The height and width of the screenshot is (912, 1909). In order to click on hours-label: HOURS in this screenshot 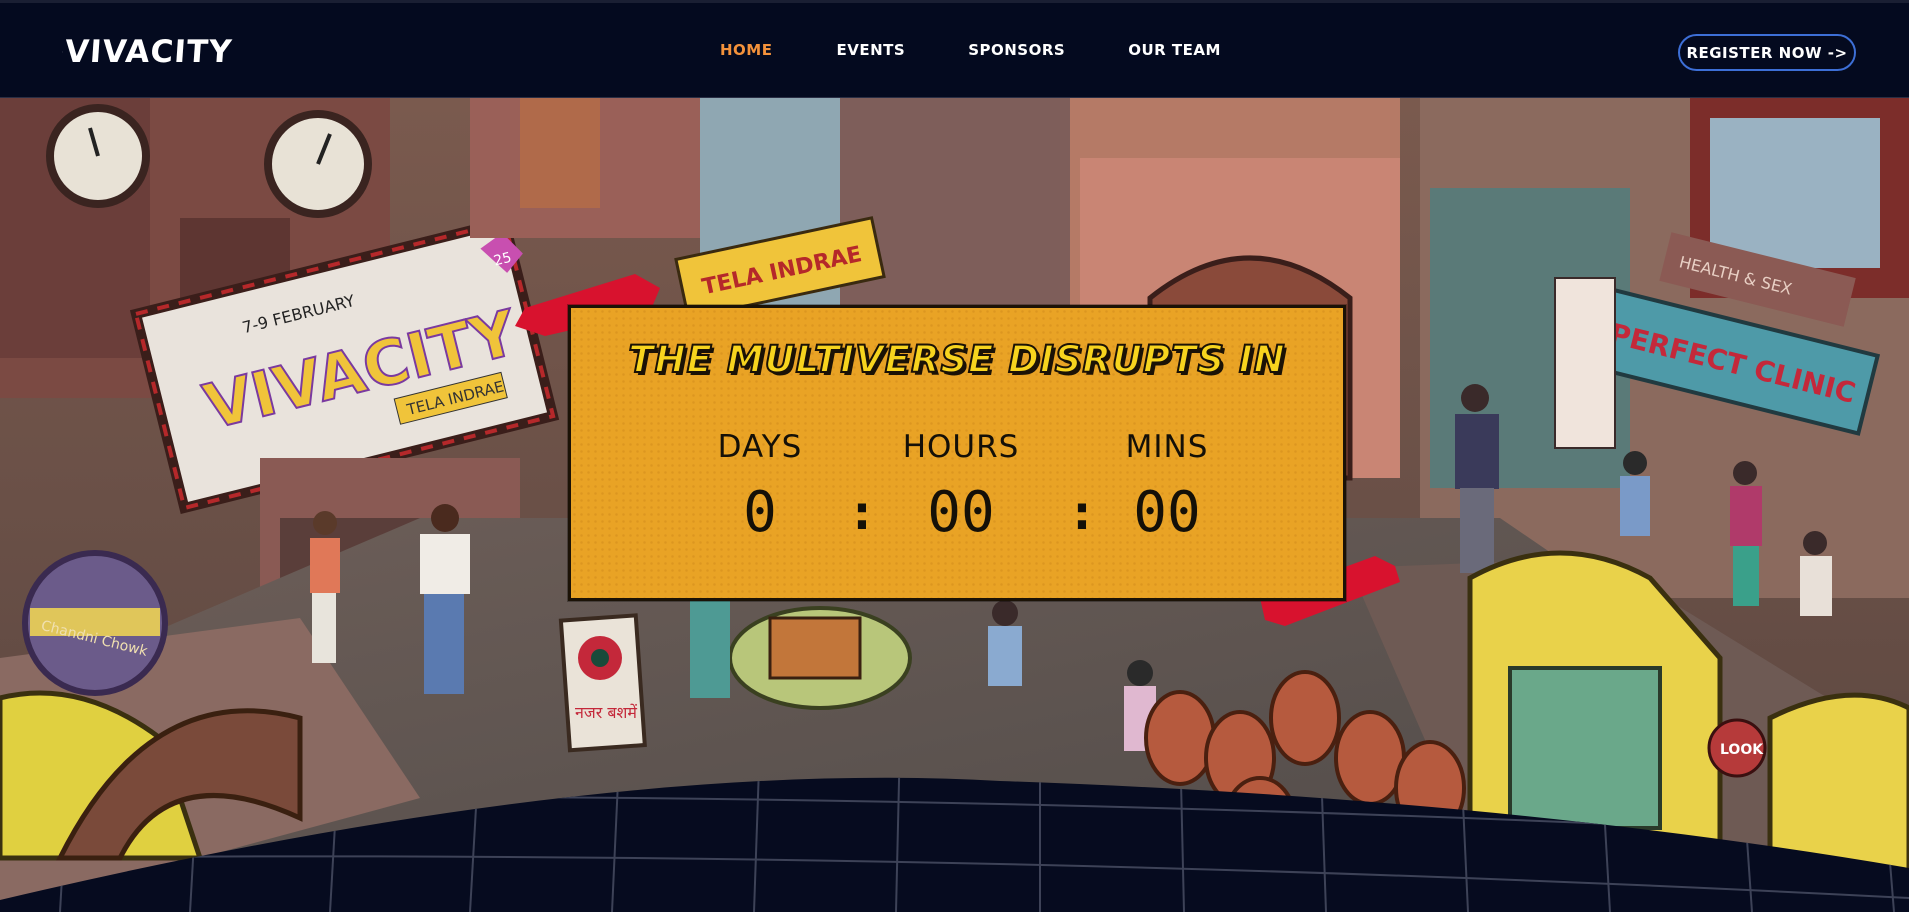, I will do `click(961, 447)`.